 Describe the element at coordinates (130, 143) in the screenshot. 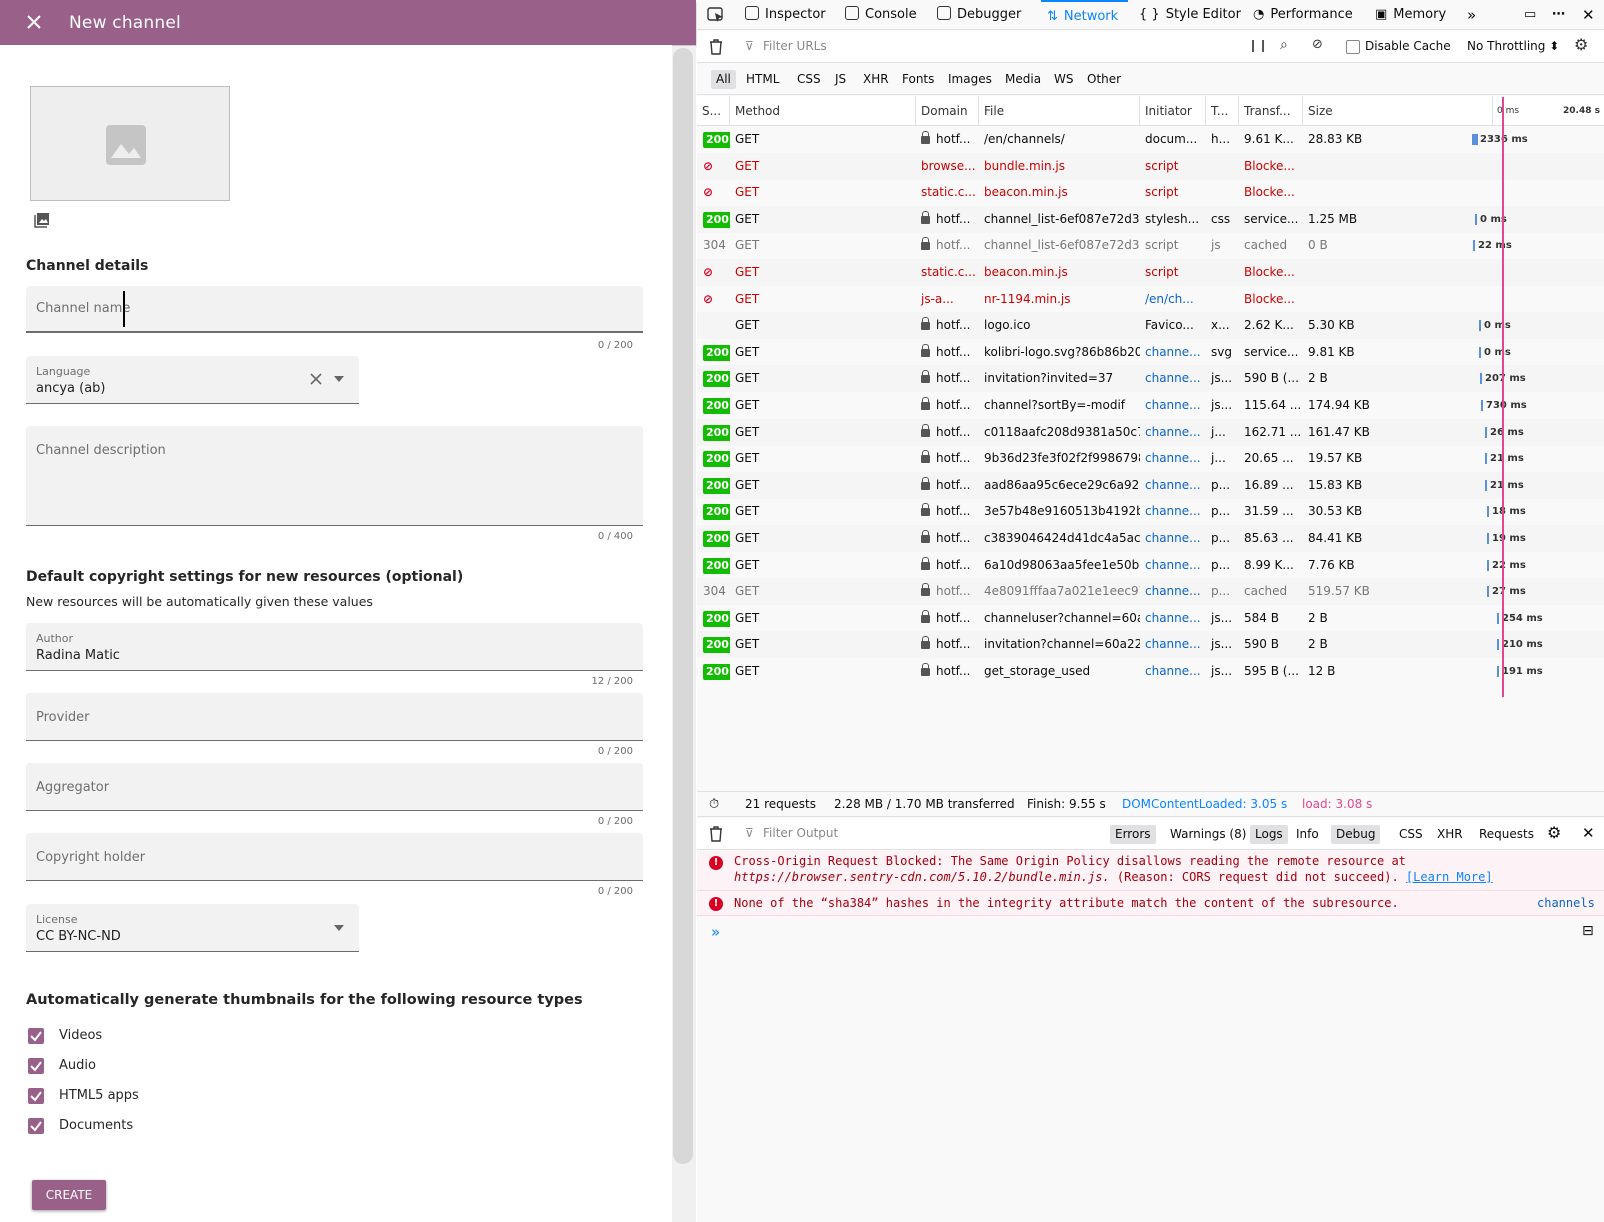

I see `thumbnail-placeholder` at that location.